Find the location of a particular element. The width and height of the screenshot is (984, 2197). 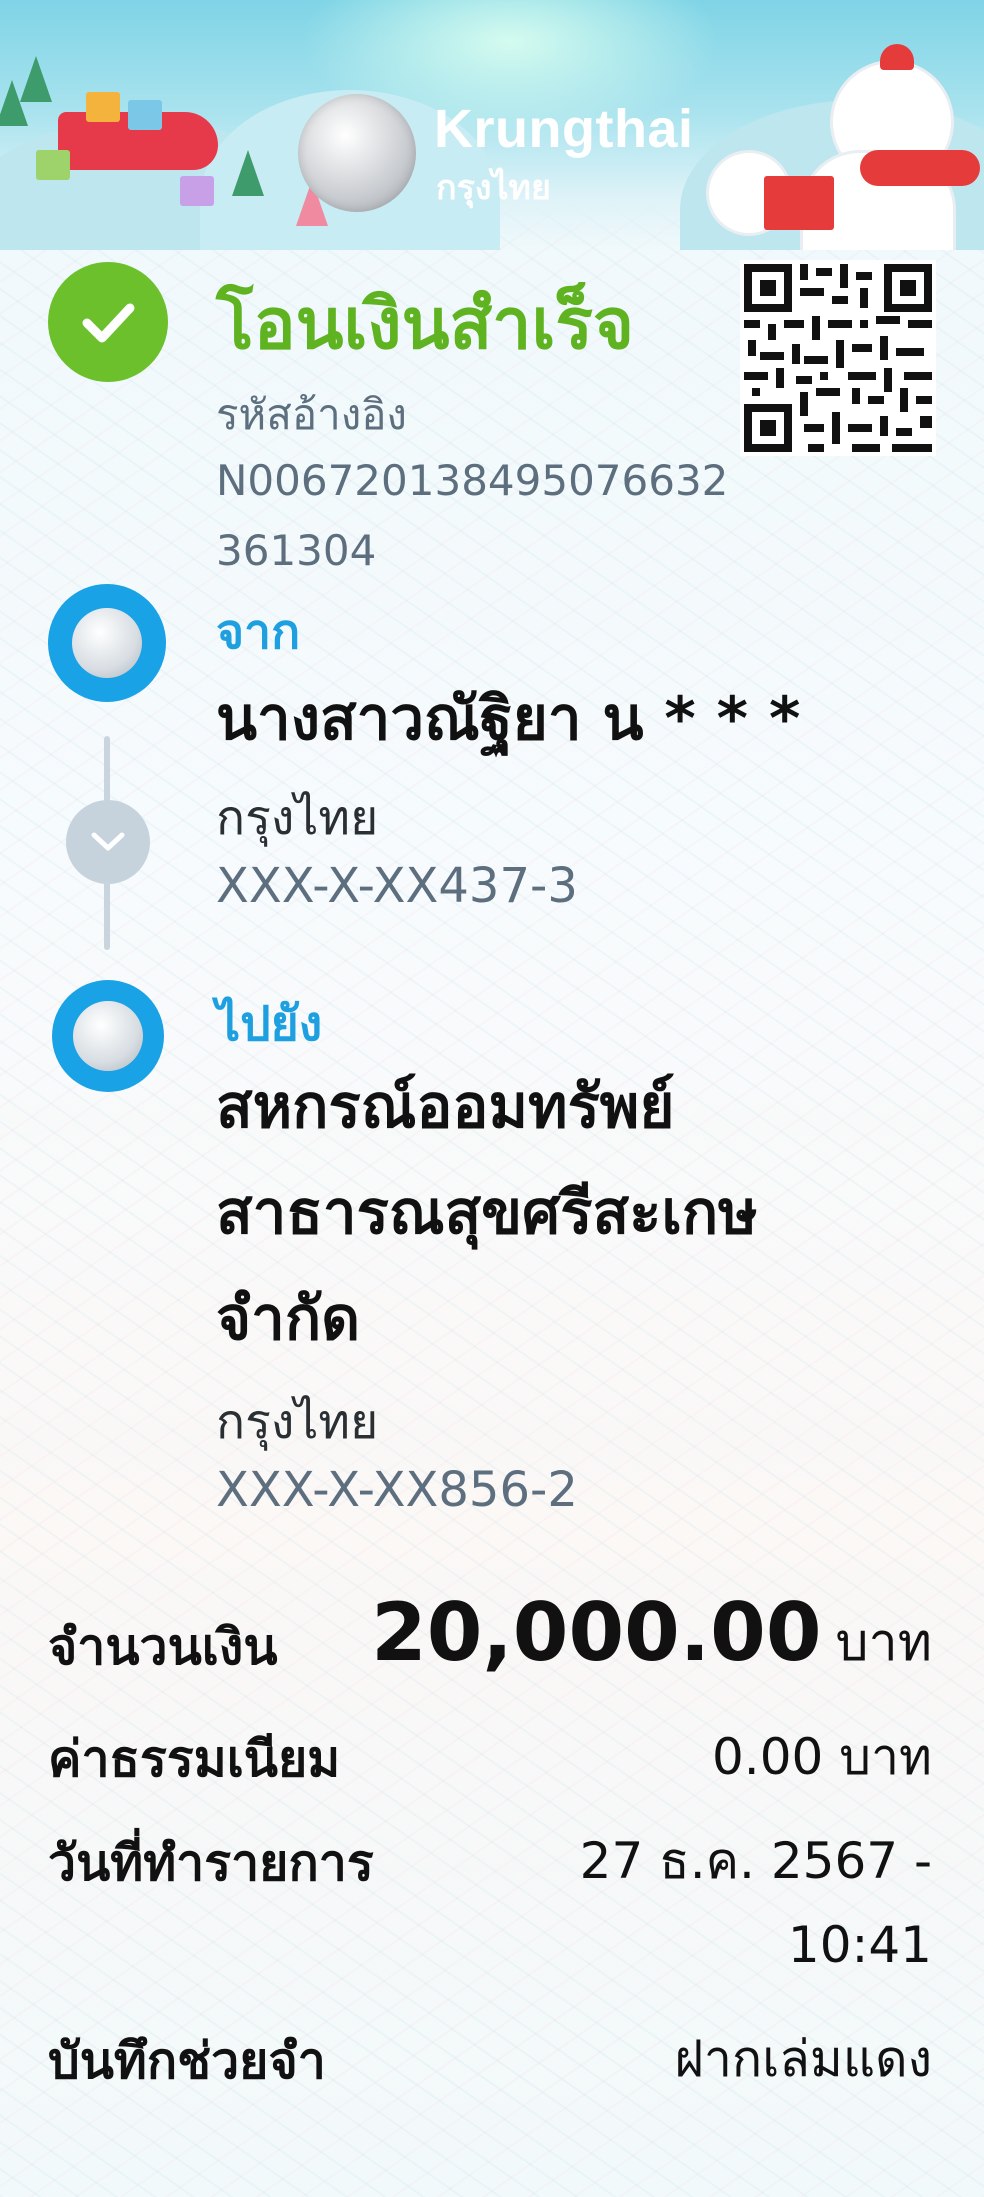

to-account-number: XXX-X-XX856-2 is located at coordinates (397, 1490).